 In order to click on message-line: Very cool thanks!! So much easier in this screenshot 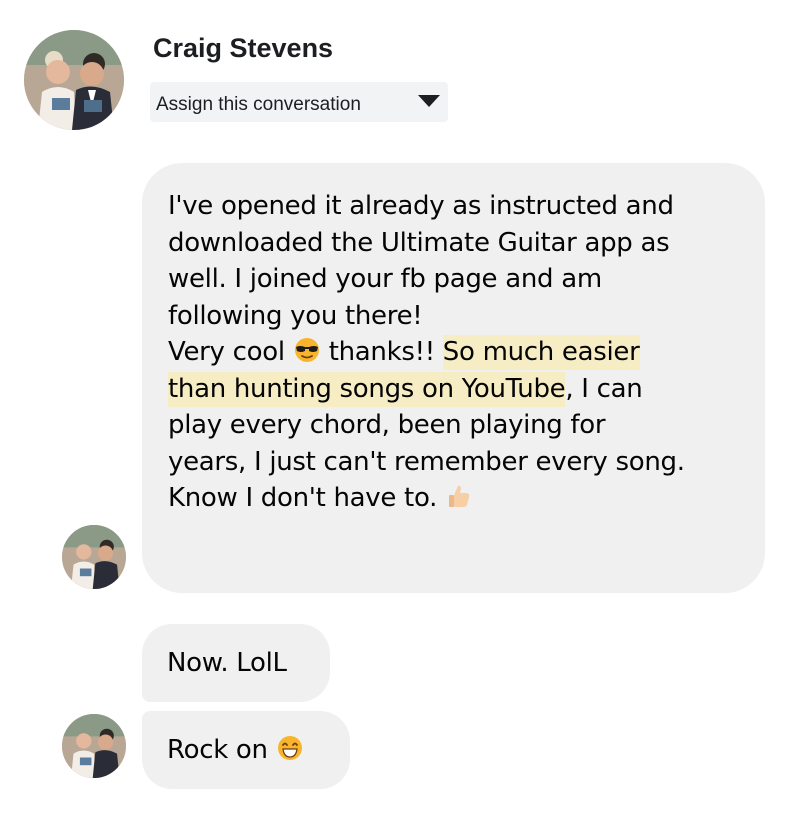, I will do `click(426, 352)`.